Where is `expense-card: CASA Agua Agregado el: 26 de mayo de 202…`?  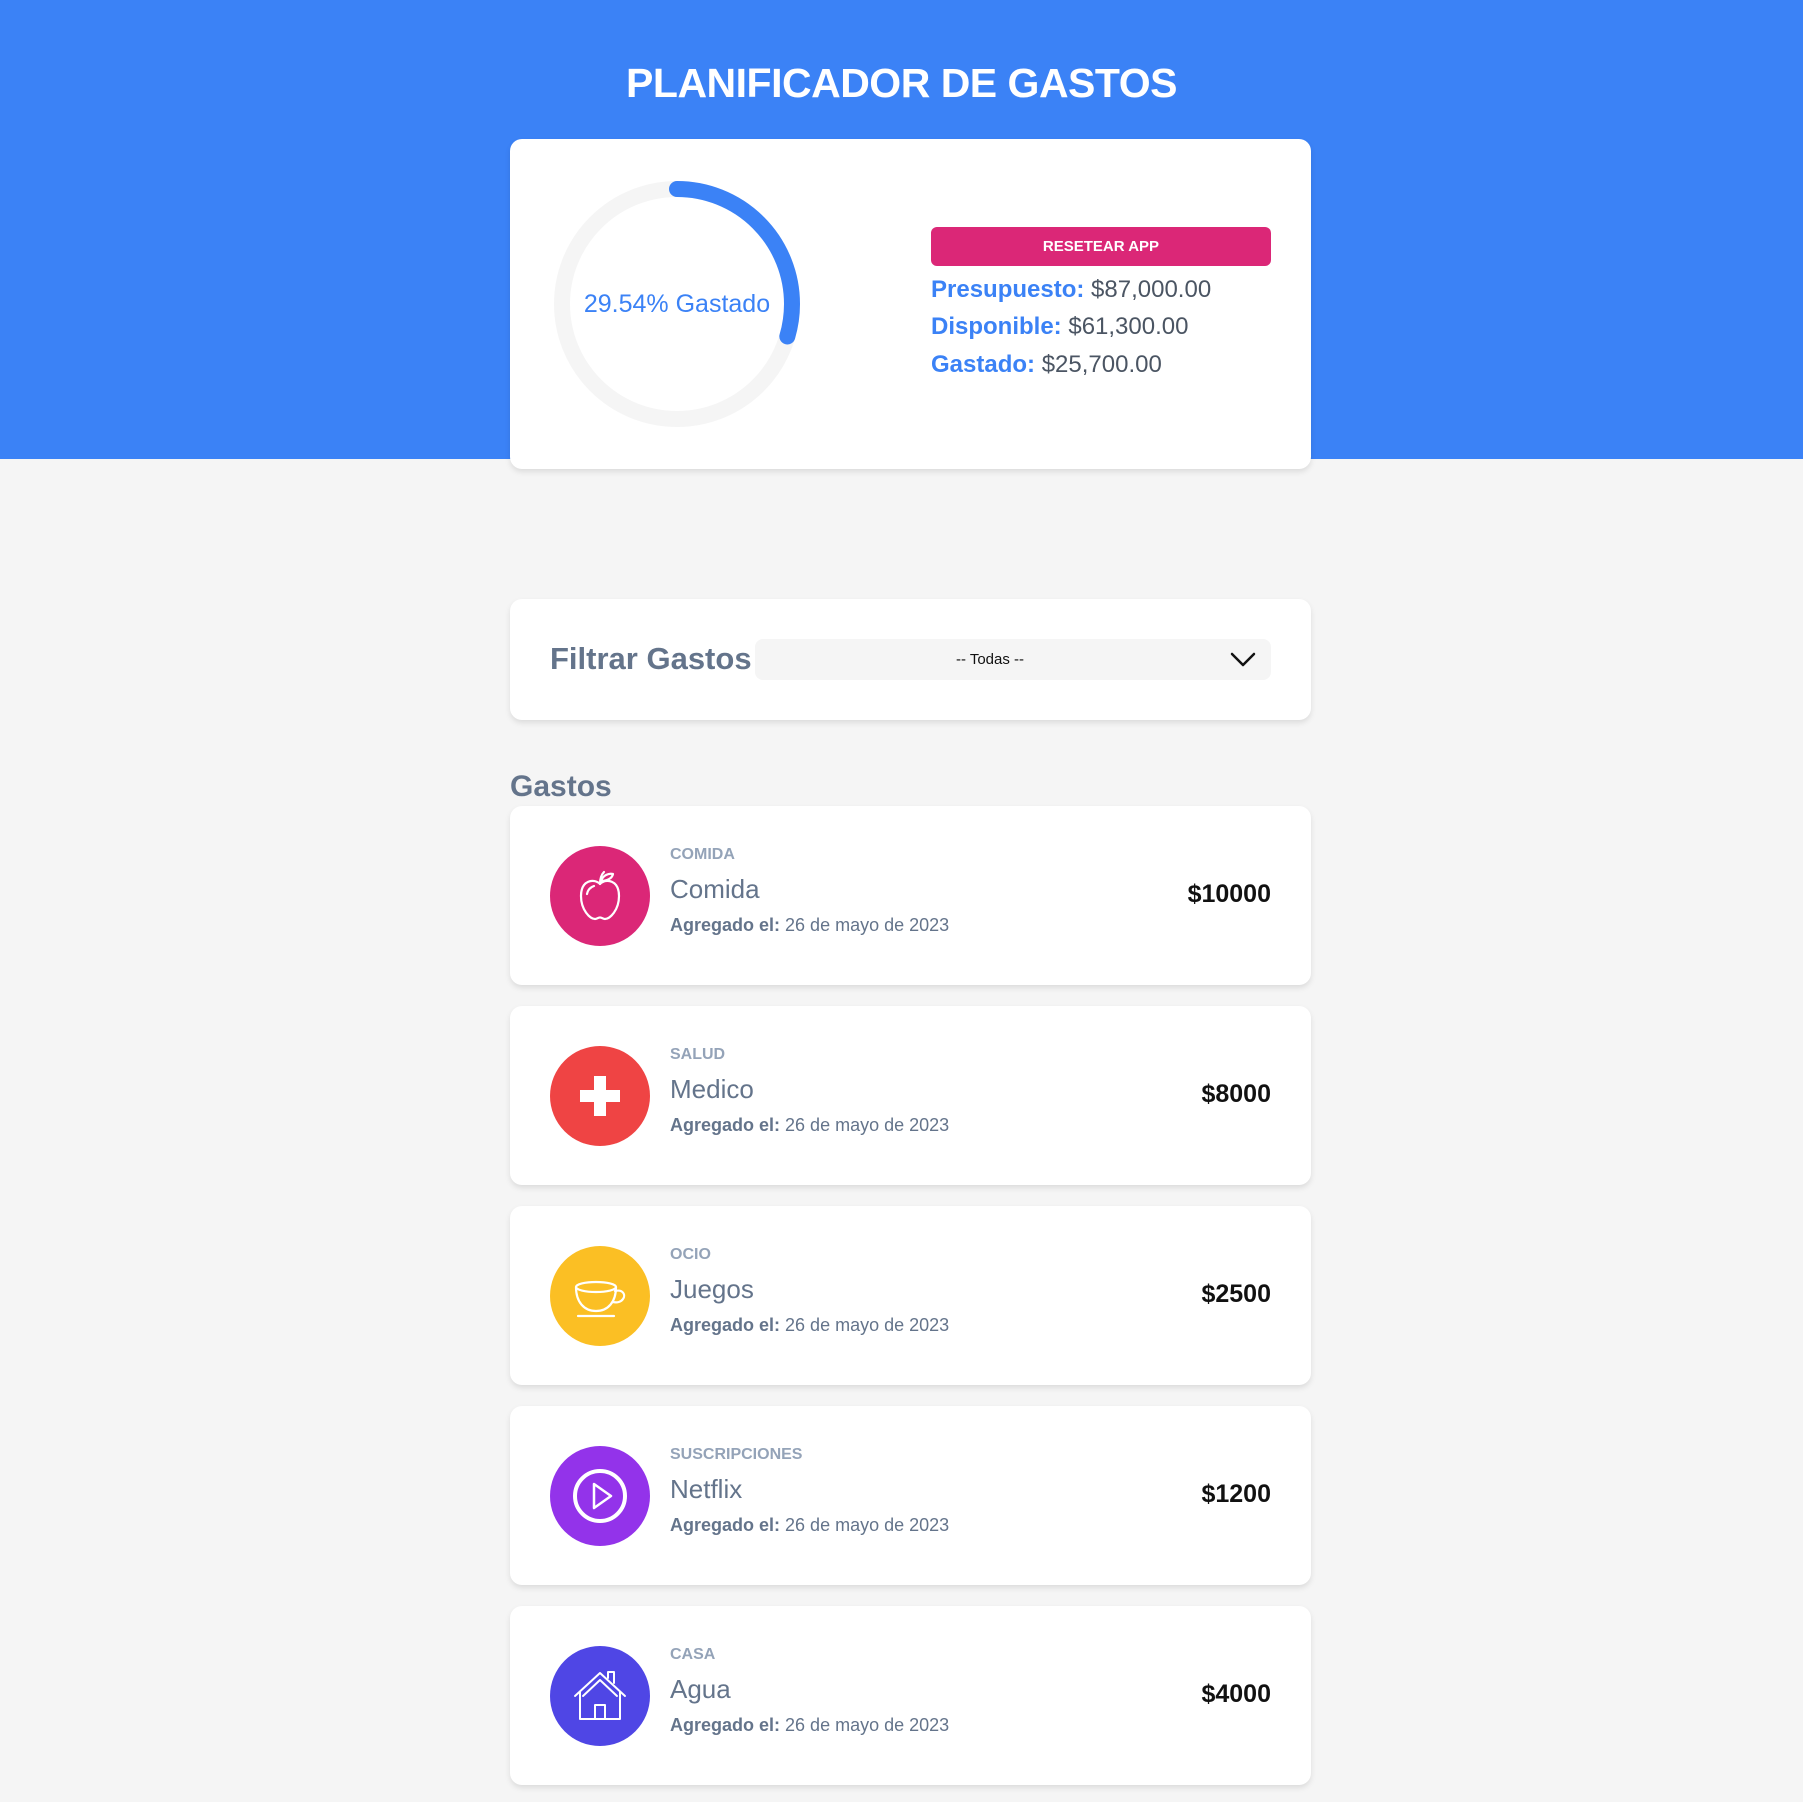
expense-card: CASA Agua Agregado el: 26 de mayo de 202… is located at coordinates (910, 1695).